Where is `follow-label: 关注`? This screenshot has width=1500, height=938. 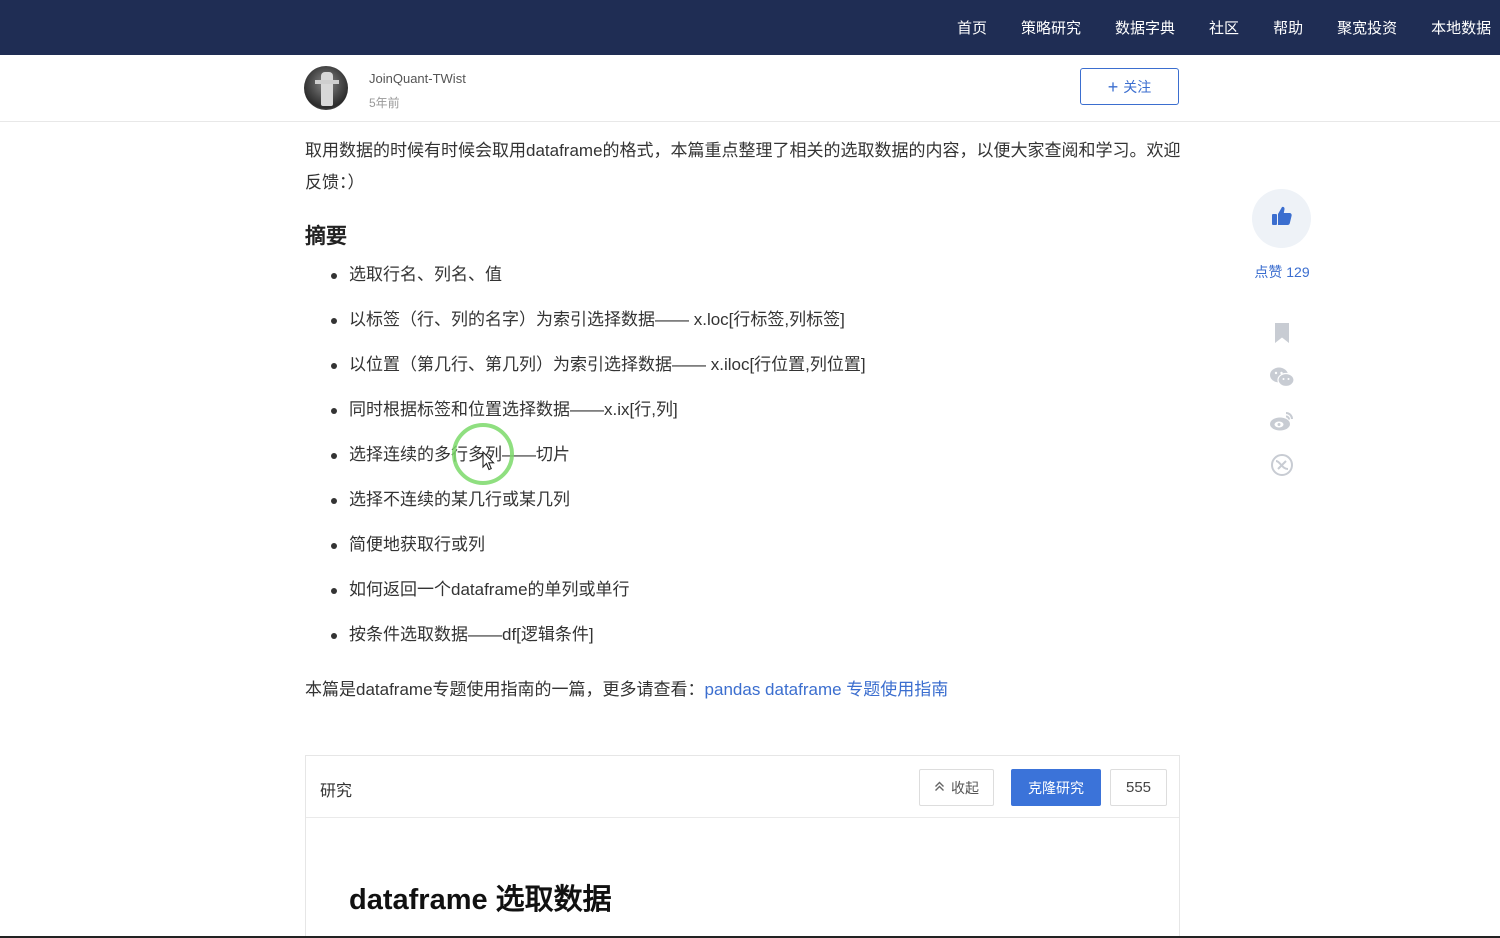
follow-label: 关注 is located at coordinates (1137, 86).